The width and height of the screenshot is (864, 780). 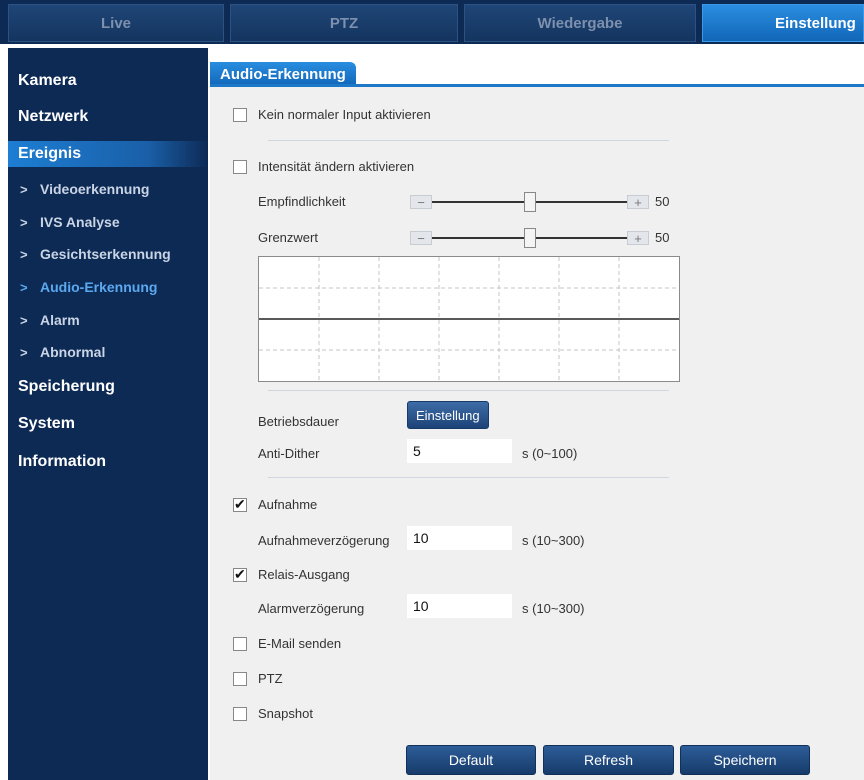 What do you see at coordinates (108, 154) in the screenshot?
I see `sidebar-item-event: Ereignis` at bounding box center [108, 154].